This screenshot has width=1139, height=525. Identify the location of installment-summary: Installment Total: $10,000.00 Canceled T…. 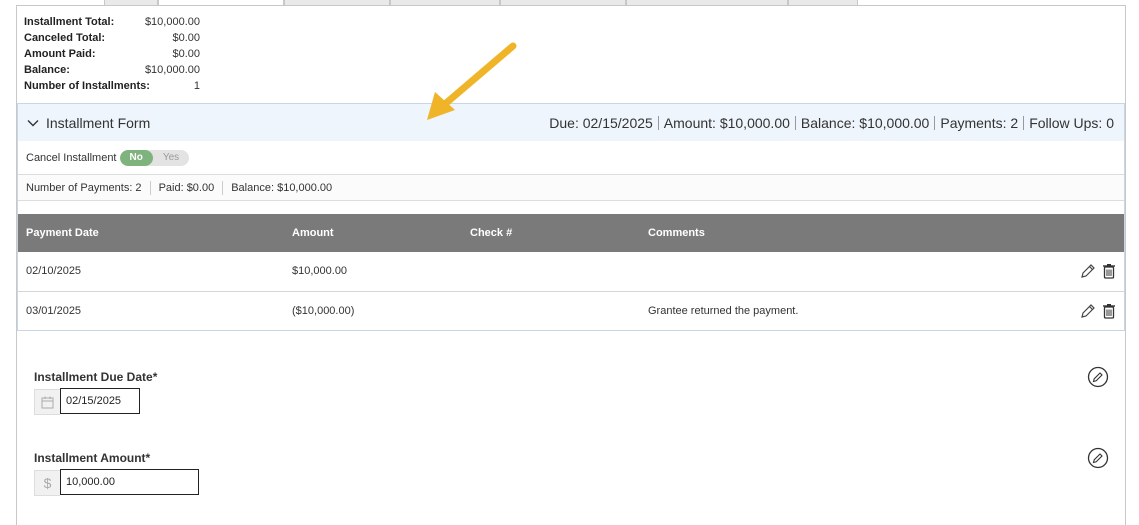
(112, 54).